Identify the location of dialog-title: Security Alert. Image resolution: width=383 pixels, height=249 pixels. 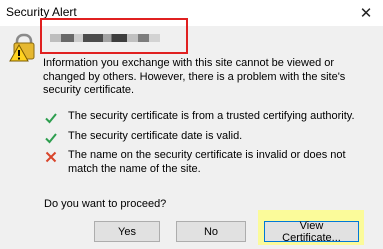
(41, 12).